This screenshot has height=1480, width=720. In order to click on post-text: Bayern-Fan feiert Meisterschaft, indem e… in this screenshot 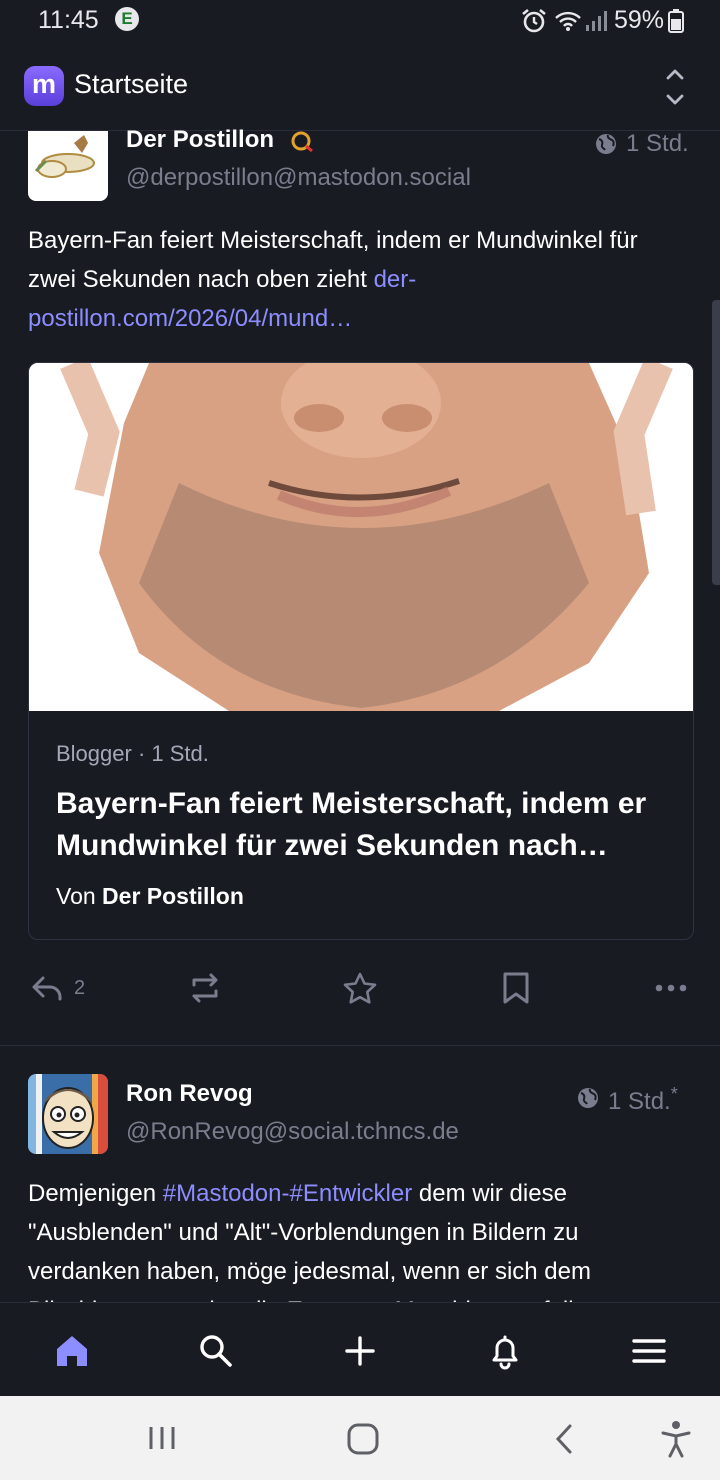, I will do `click(333, 260)`.